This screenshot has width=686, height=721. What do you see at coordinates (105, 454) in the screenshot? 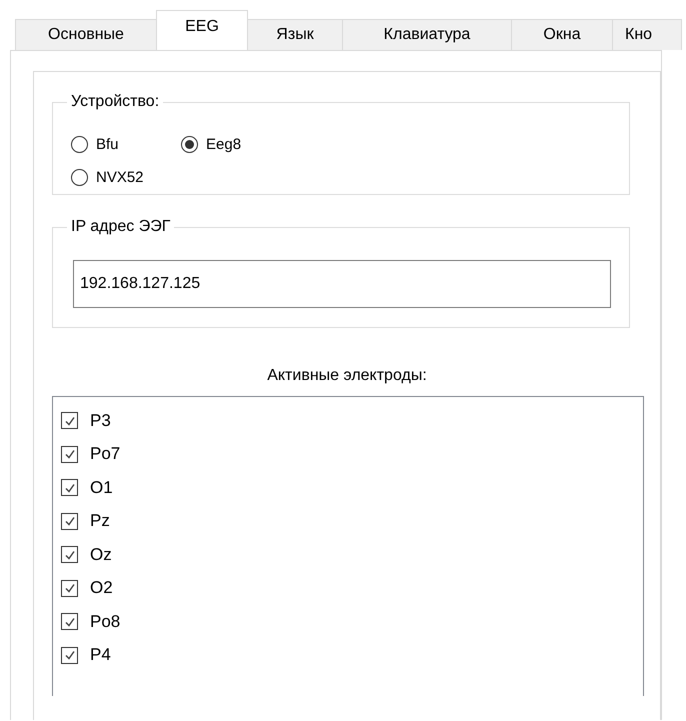
I see `electrode-label: Po7` at bounding box center [105, 454].